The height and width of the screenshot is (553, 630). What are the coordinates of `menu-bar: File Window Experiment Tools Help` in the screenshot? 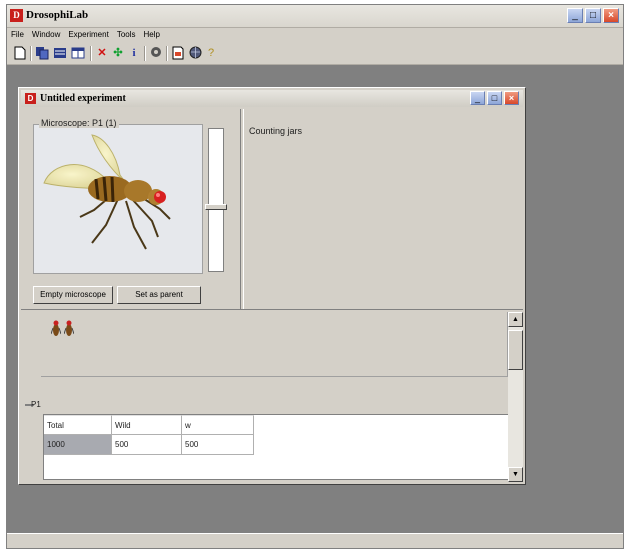 It's located at (315, 34).